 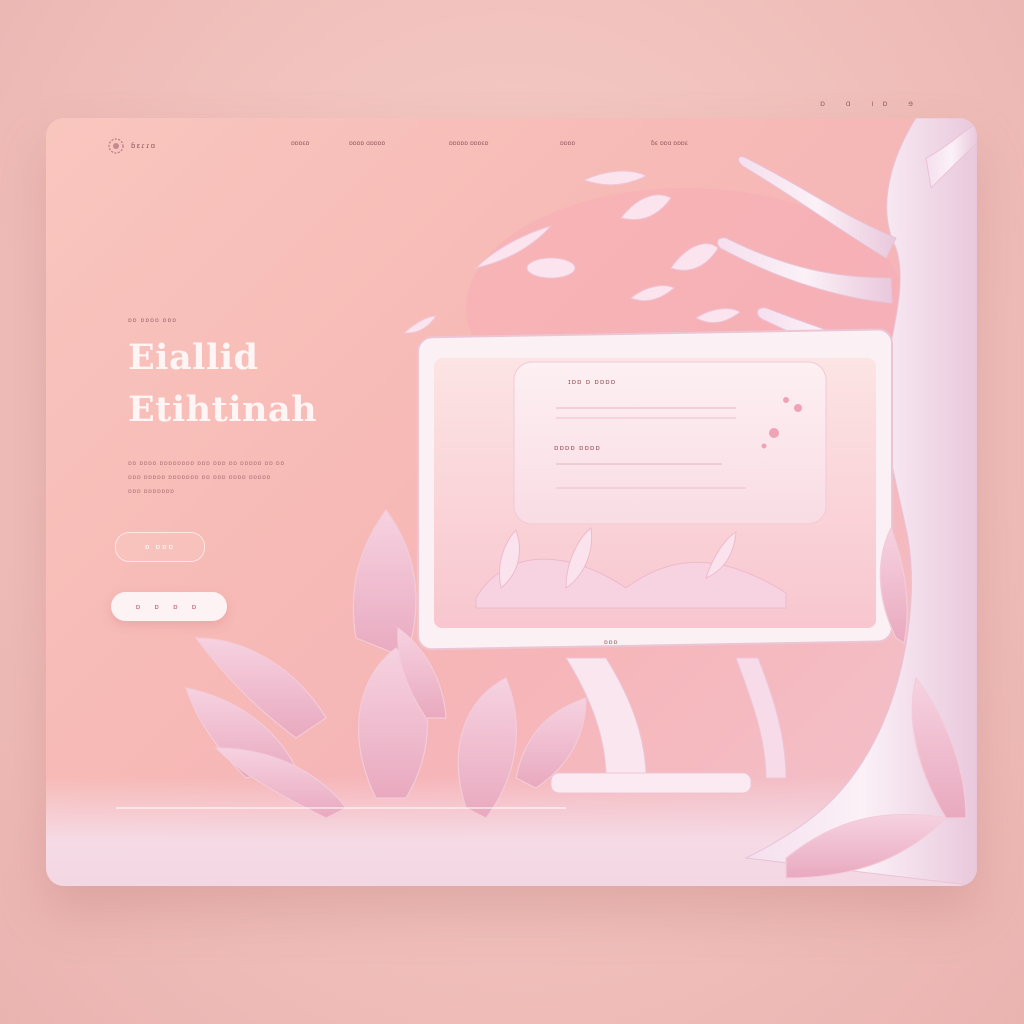 What do you see at coordinates (199, 477) in the screenshot?
I see `body-line-2: ɒɒɒ ɒɒɒɒɒ ɒɒɒɒɒɒɒ ɒɒ ɒɒɒ ɒɒɒɒ ɒɒɒɒɒ` at bounding box center [199, 477].